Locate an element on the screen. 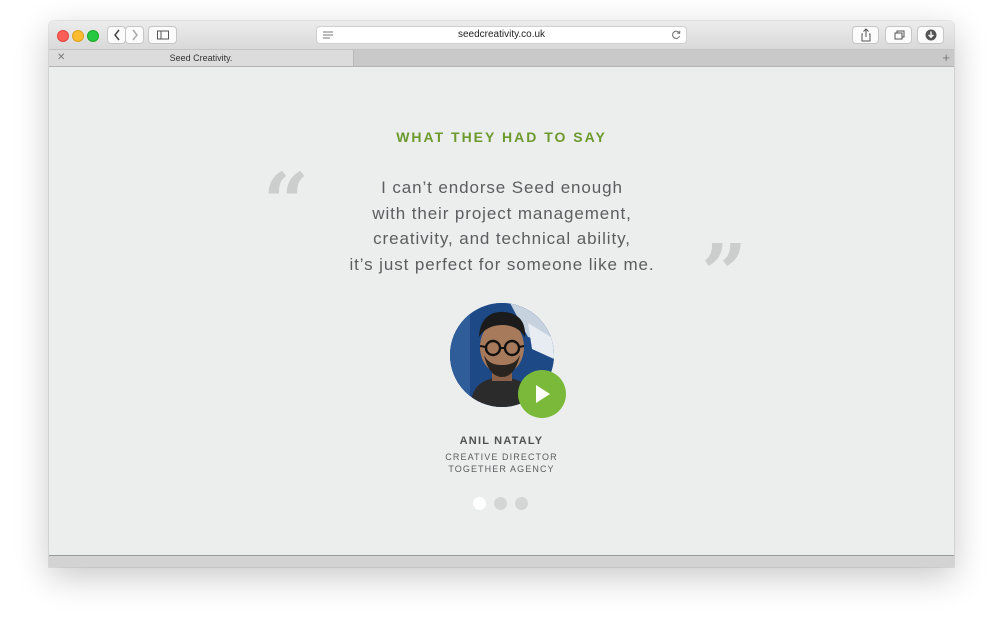 Image resolution: width=1003 pixels, height=630 pixels. tab-label: Seed Creativity. is located at coordinates (201, 58).